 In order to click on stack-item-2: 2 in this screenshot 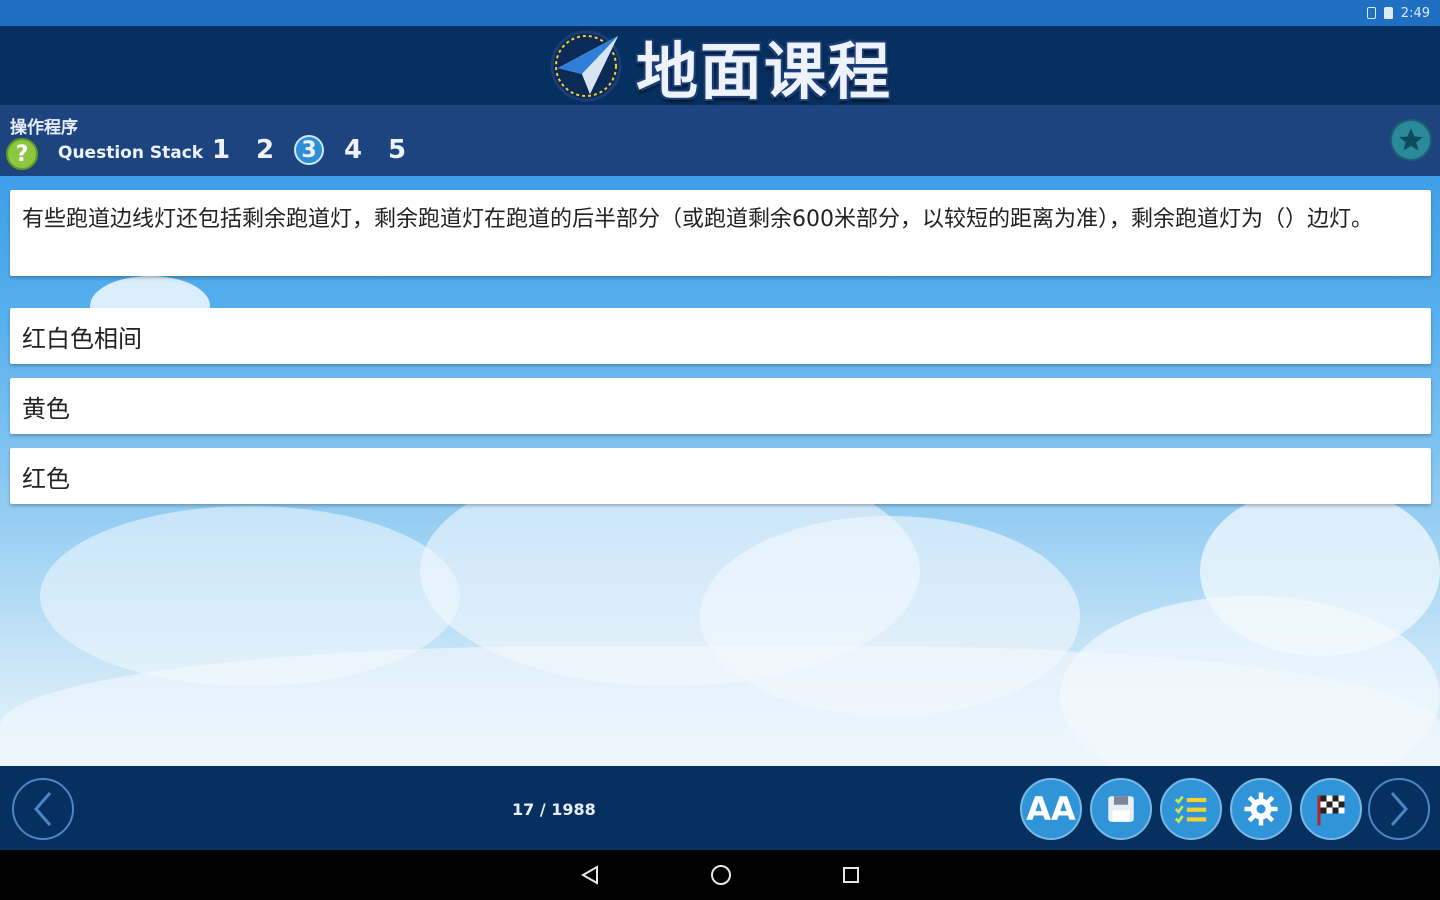, I will do `click(265, 150)`.